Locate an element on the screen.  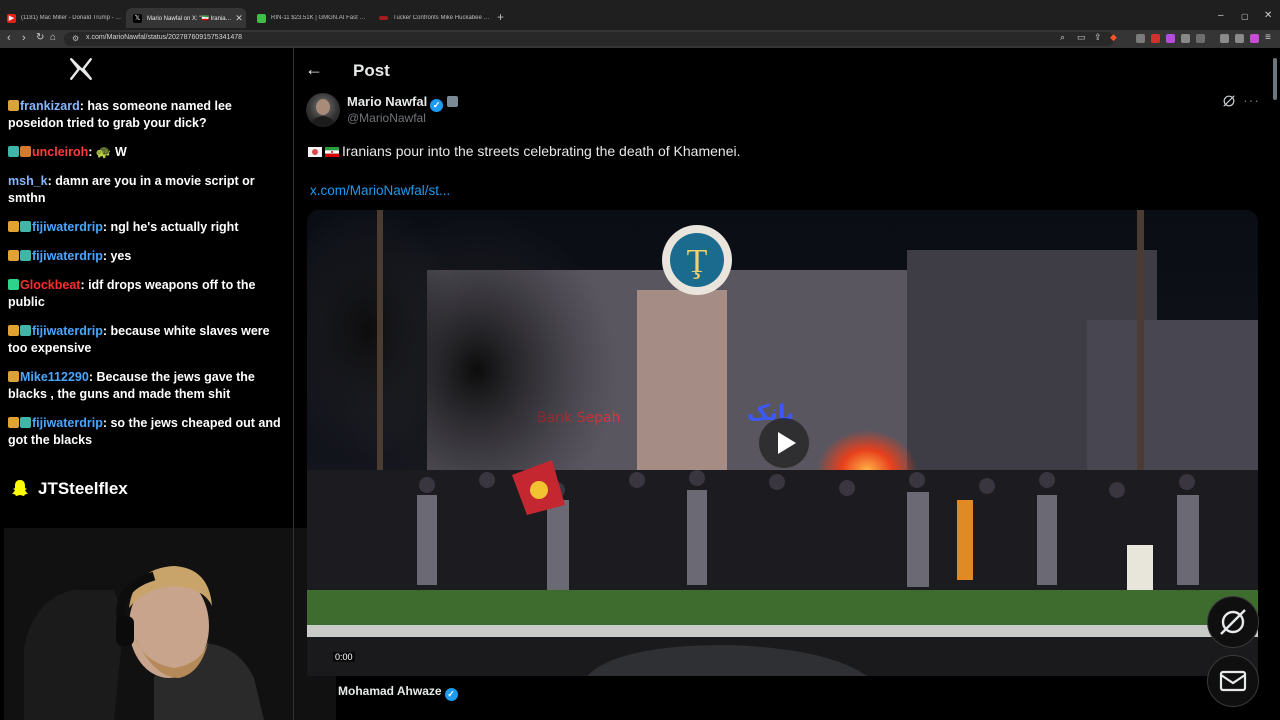
close-window-button: ✕ is located at coordinates (1268, 15).